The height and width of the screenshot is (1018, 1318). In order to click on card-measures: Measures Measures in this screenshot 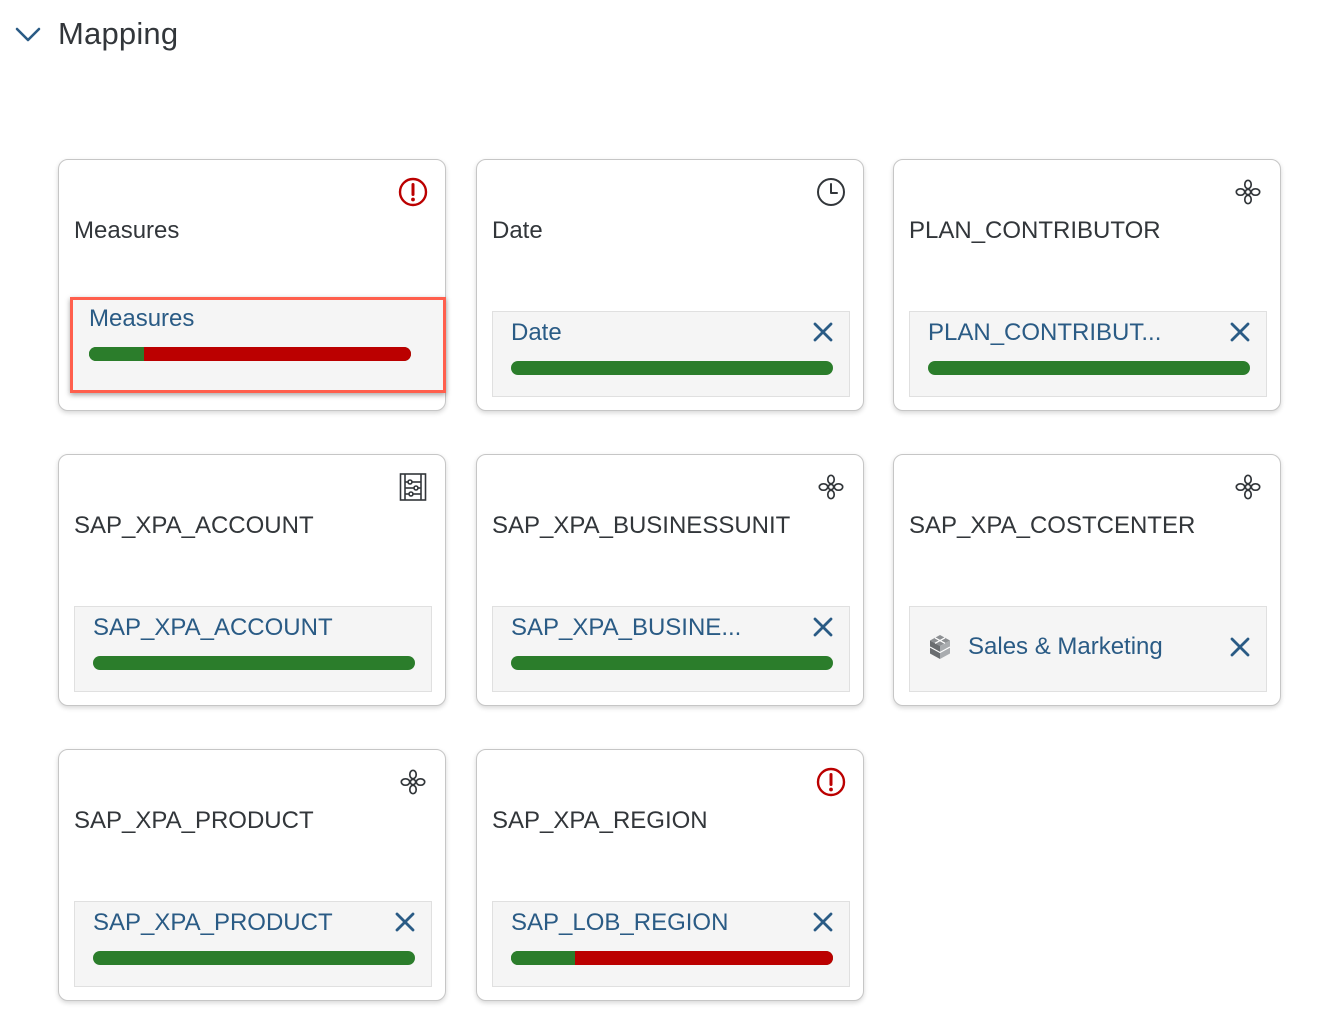, I will do `click(252, 285)`.